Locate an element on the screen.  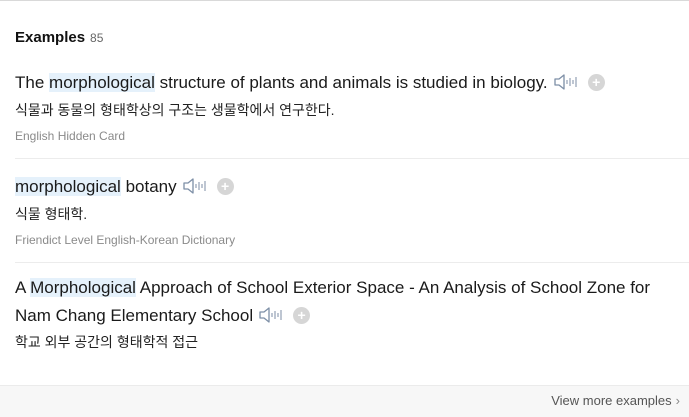
highlighted-term: Morphological is located at coordinates (83, 287).